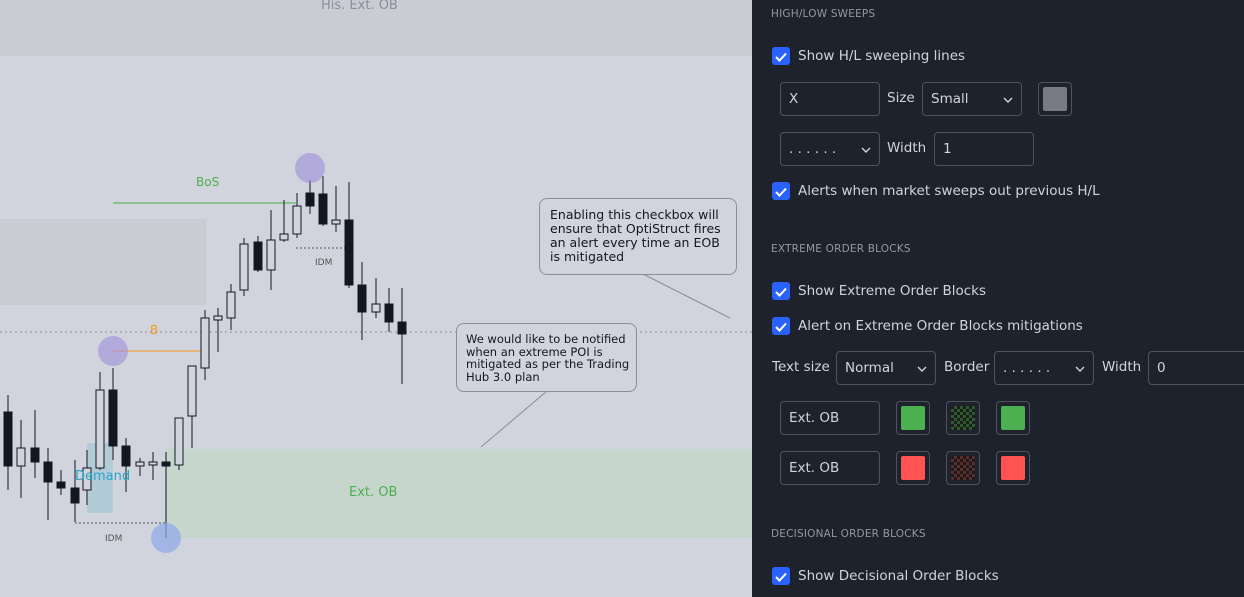  Describe the element at coordinates (950, 99) in the screenshot. I see `size-select-value: Small` at that location.